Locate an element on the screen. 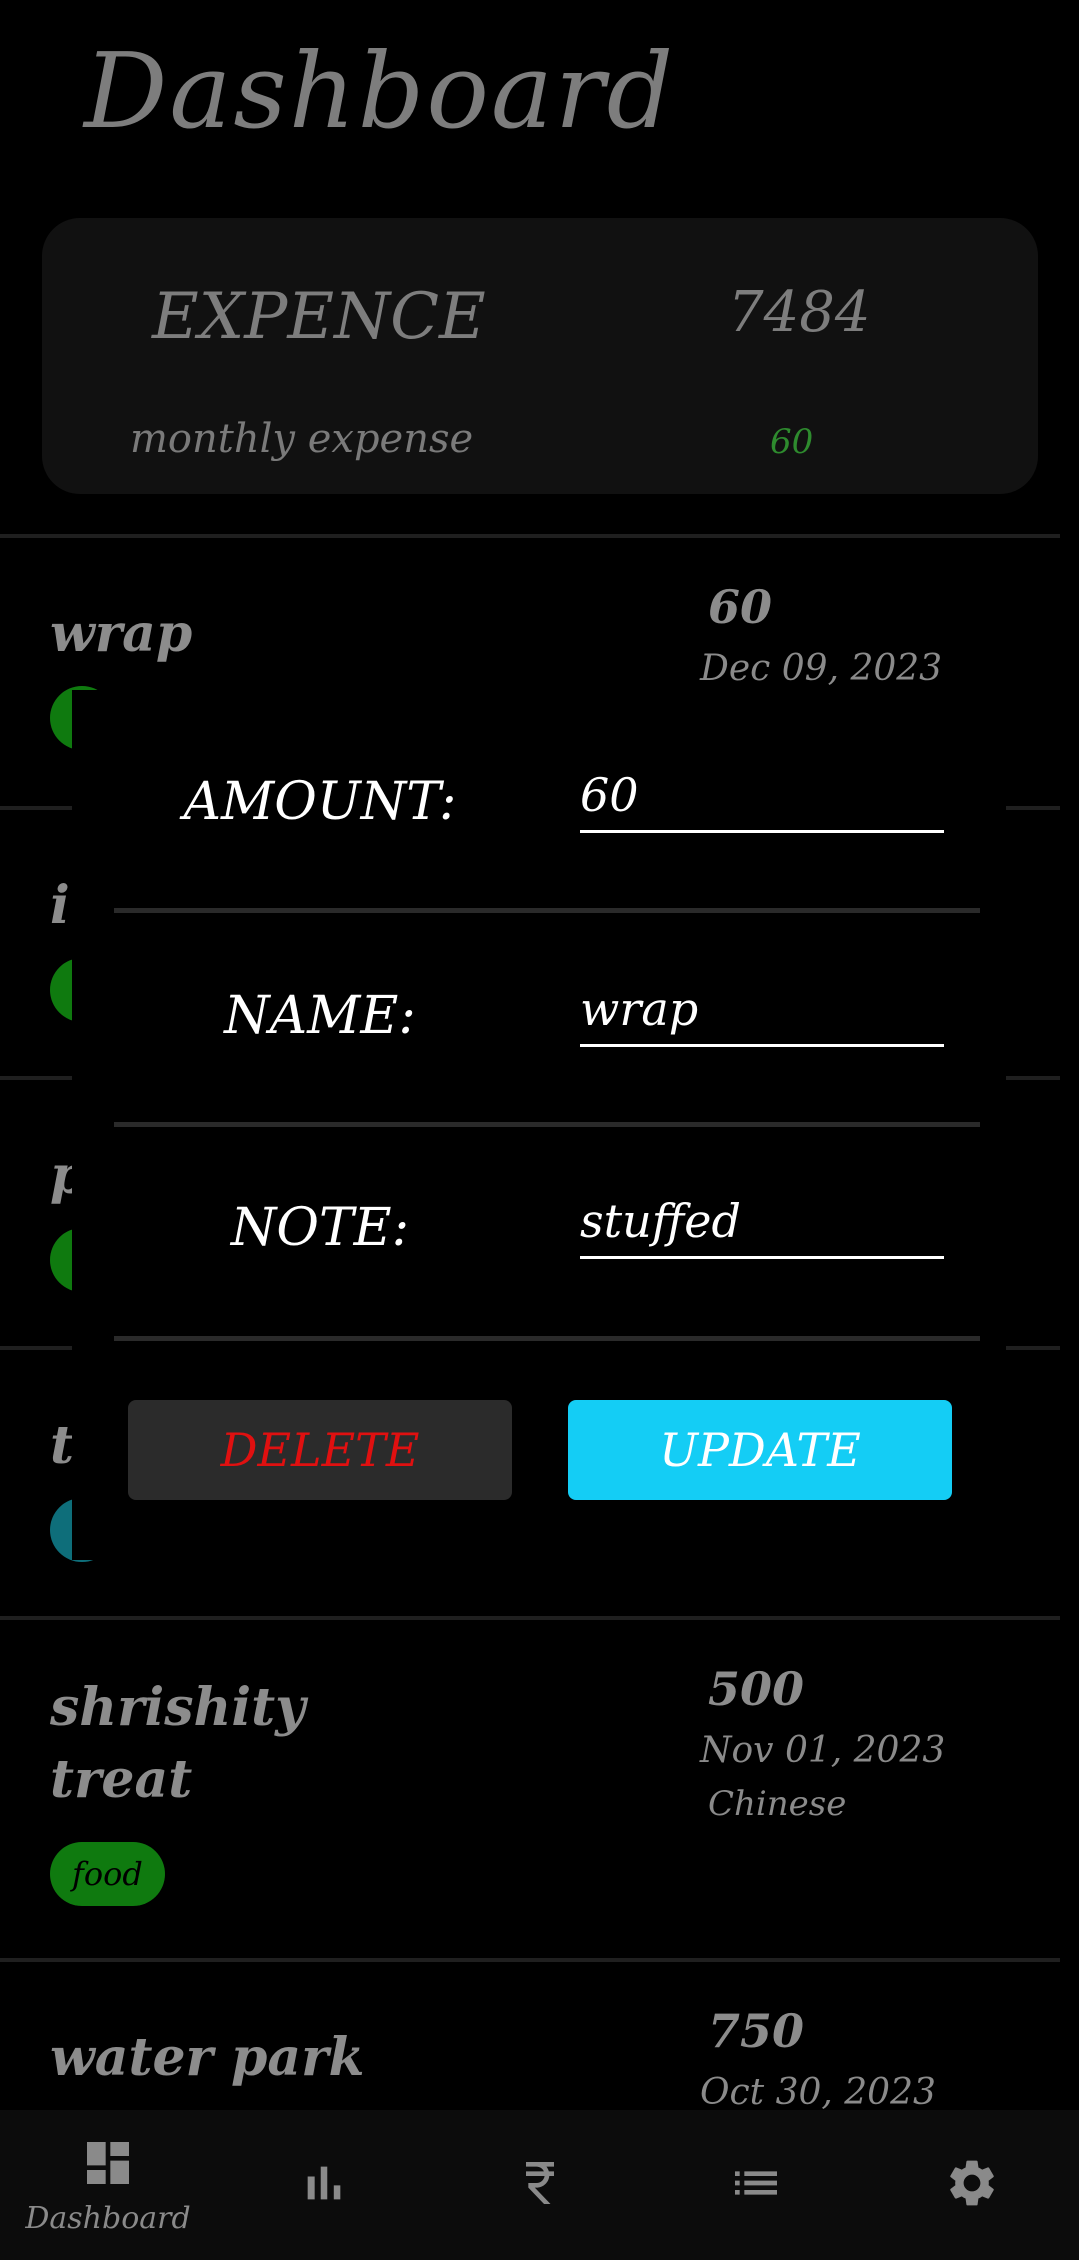 This screenshot has width=1079, height=2260. summary-sub-value: 60 is located at coordinates (792, 442).